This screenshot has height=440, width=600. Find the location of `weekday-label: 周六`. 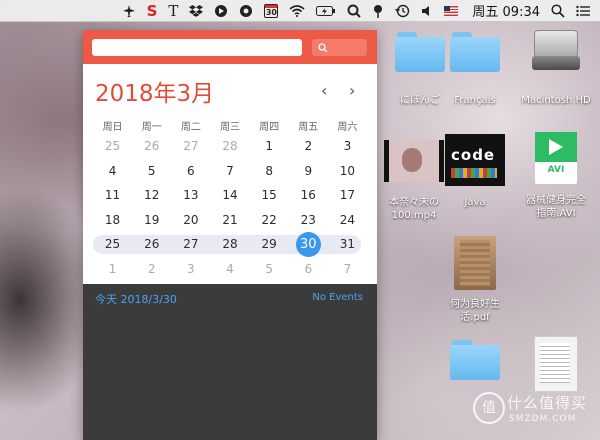

weekday-label: 周六 is located at coordinates (347, 127).